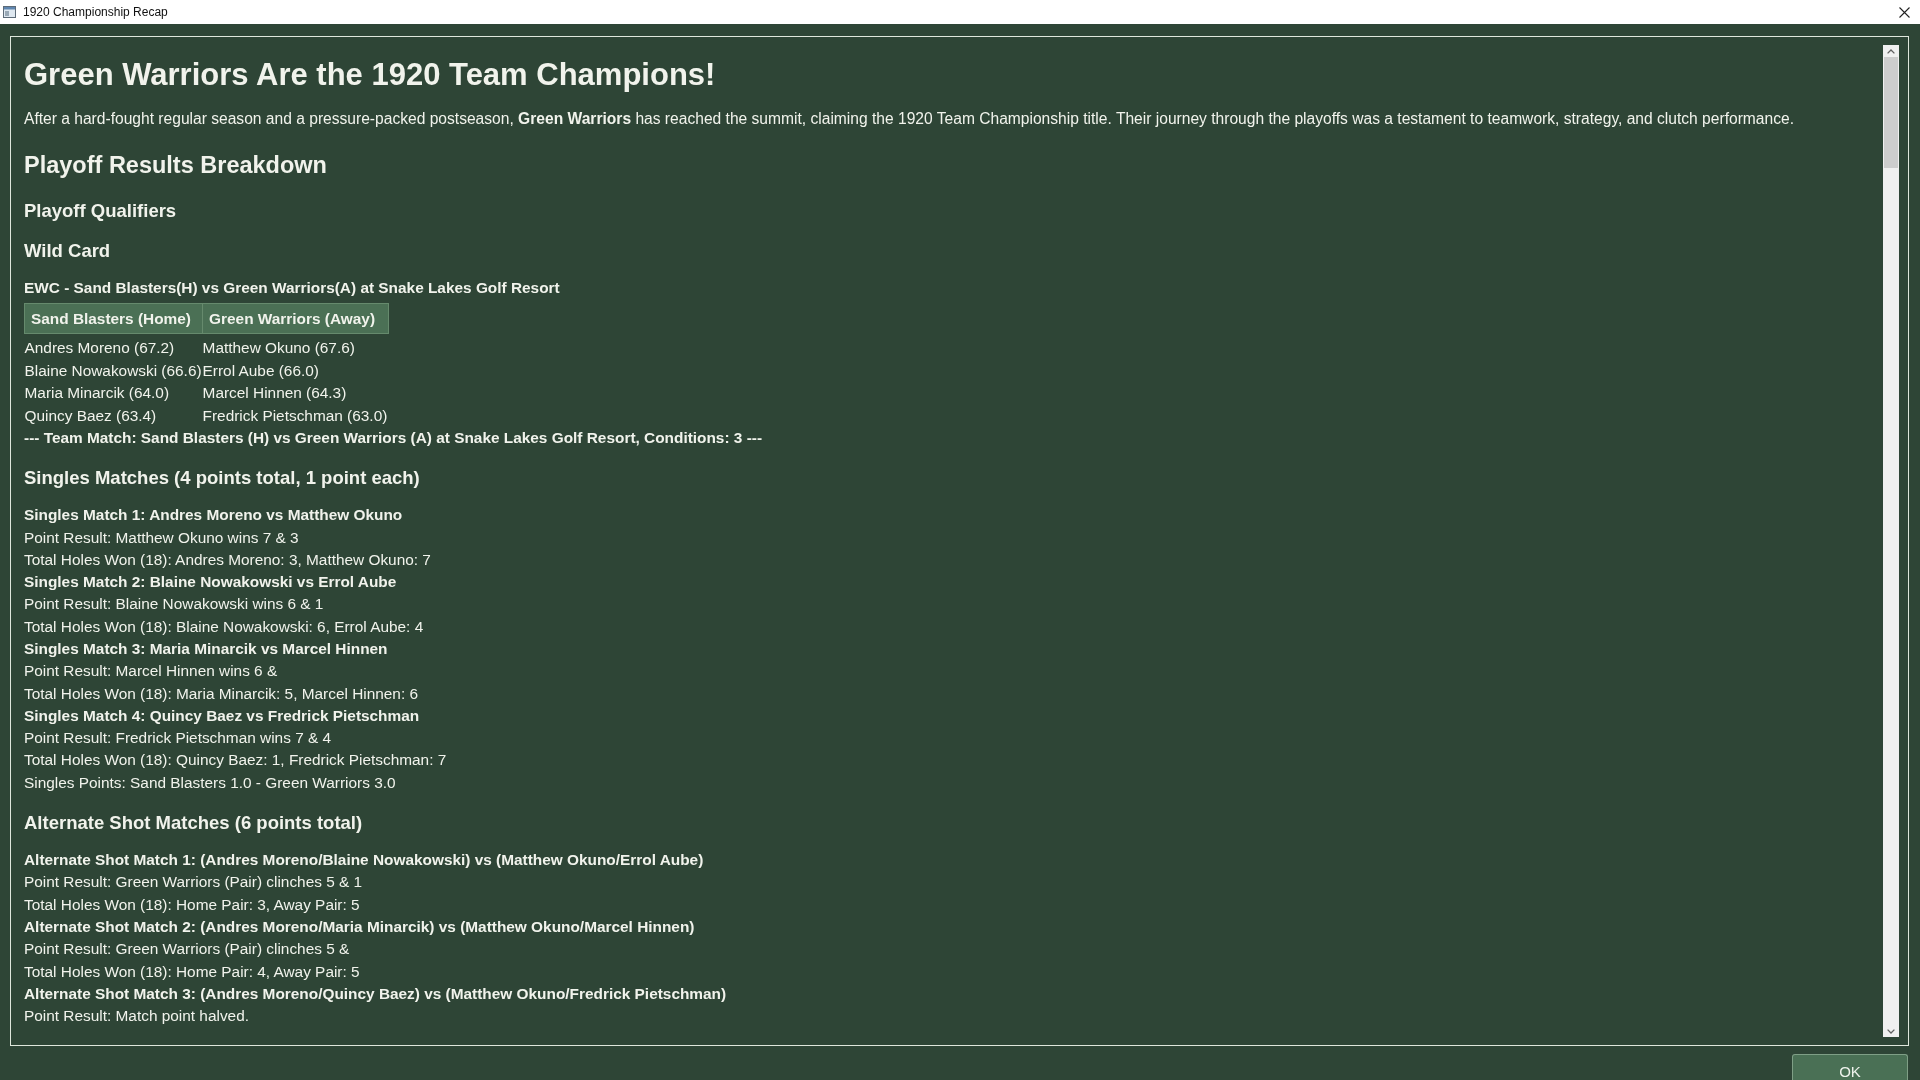 This screenshot has width=1920, height=1080. Describe the element at coordinates (174, 604) in the screenshot. I see `result-line: Point Result: Blaine Nowakowski wins 6 & 1` at that location.